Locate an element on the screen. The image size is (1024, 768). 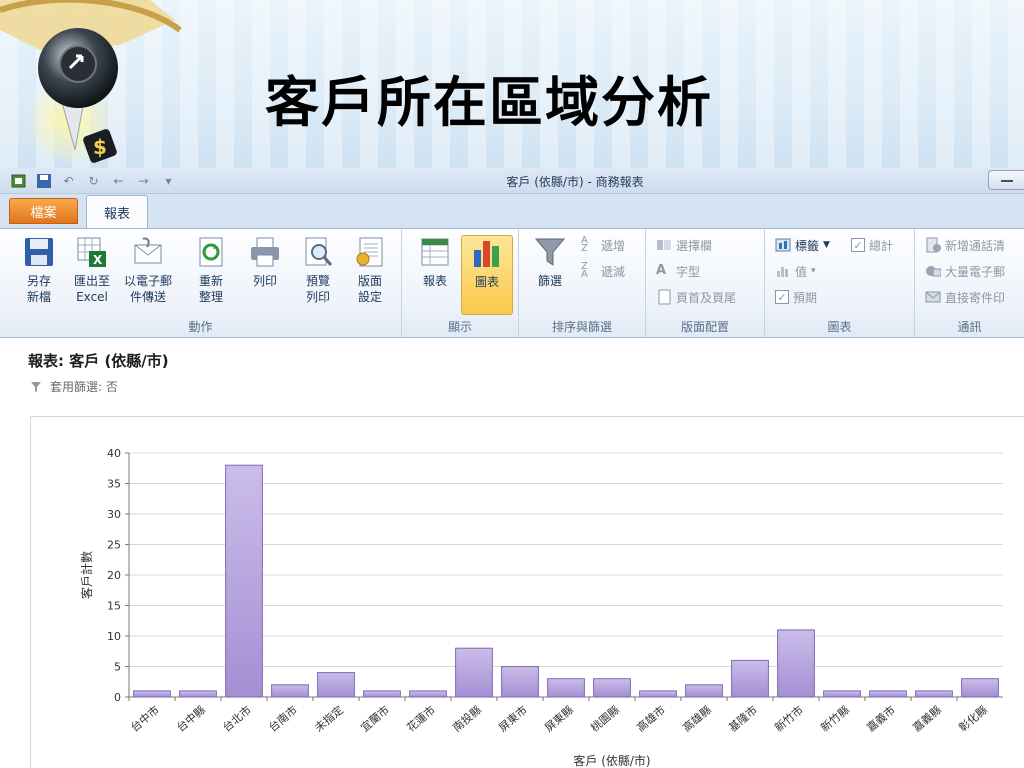
group-actions-label: 動作 is located at coordinates (200, 327).